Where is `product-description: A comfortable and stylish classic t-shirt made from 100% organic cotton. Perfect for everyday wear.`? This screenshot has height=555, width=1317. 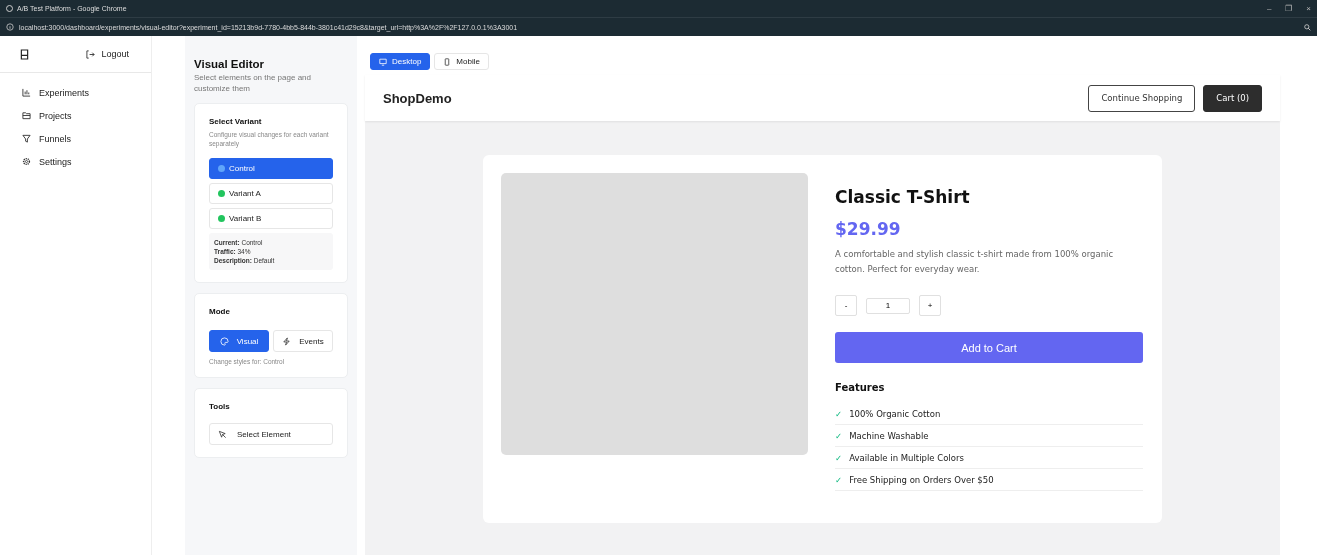
product-description: A comfortable and stylish classic t-shirt made from 100% organic cotton. Perfect for everyday wear. is located at coordinates (975, 262).